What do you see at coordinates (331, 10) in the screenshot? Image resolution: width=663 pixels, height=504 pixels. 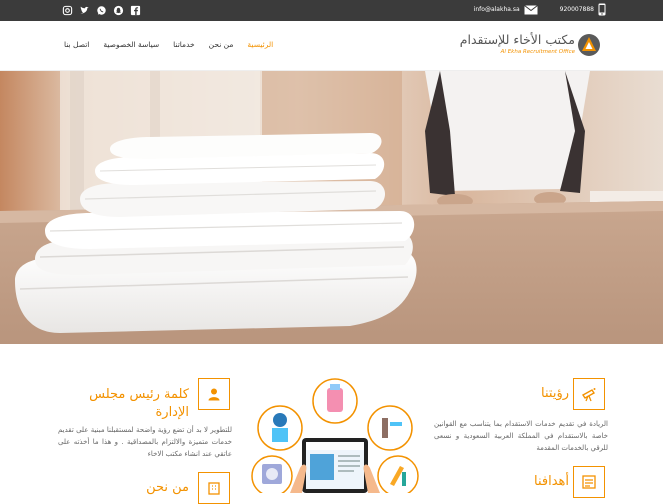 I see `top-bar: info@alakha.sa 920007888` at bounding box center [331, 10].